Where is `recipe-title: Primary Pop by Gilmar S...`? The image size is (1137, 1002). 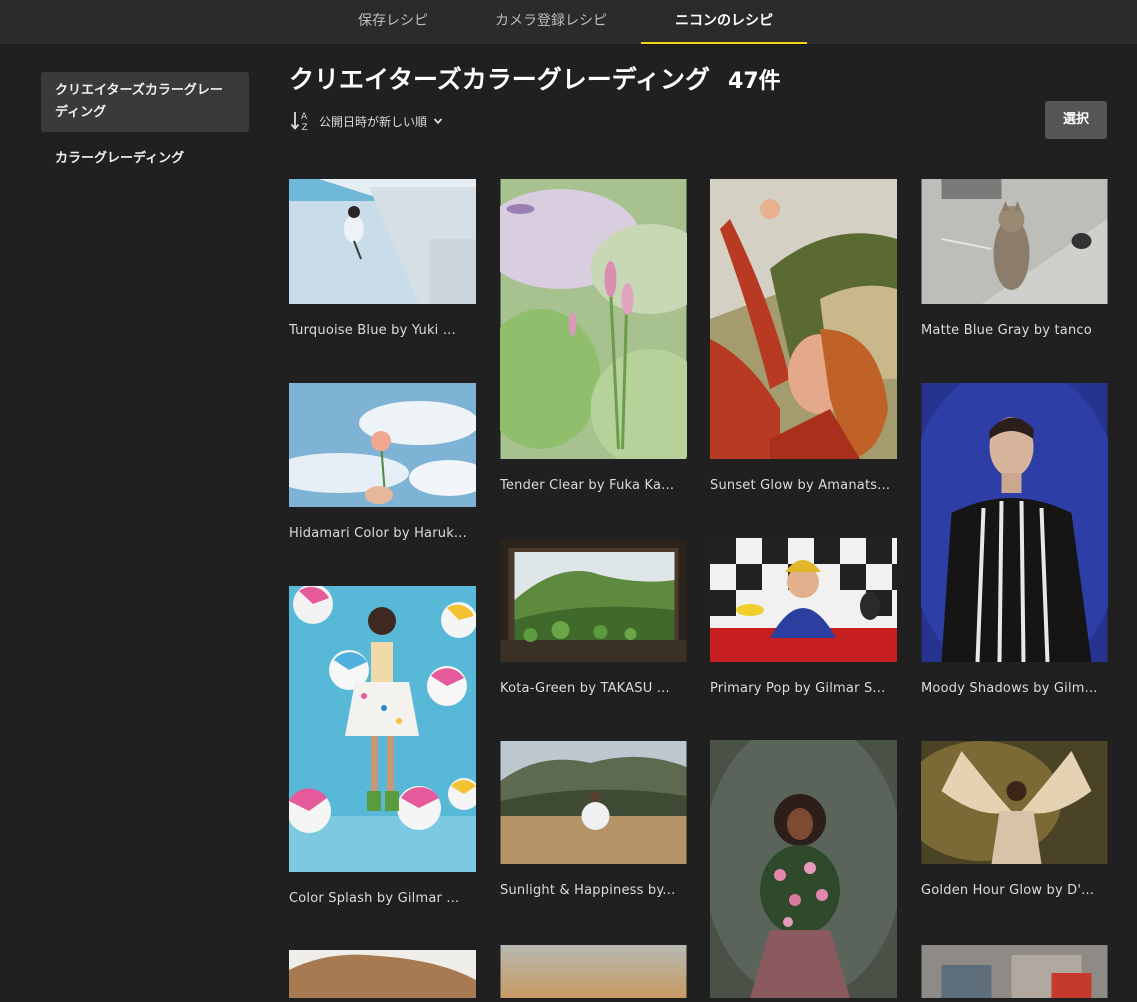
recipe-title: Primary Pop by Gilmar S... is located at coordinates (798, 688).